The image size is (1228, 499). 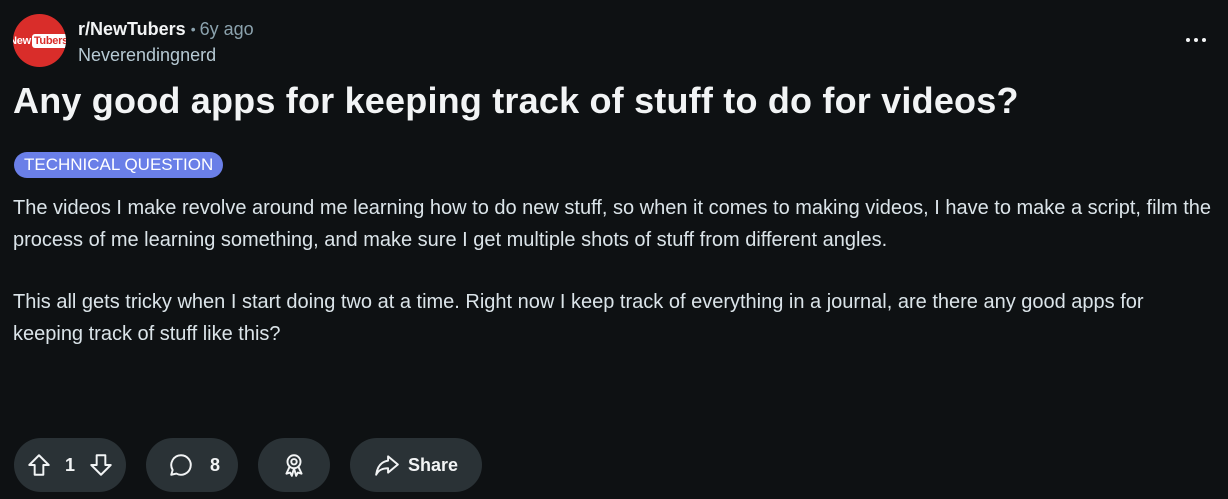 I want to click on downvote-button, so click(x=101, y=465).